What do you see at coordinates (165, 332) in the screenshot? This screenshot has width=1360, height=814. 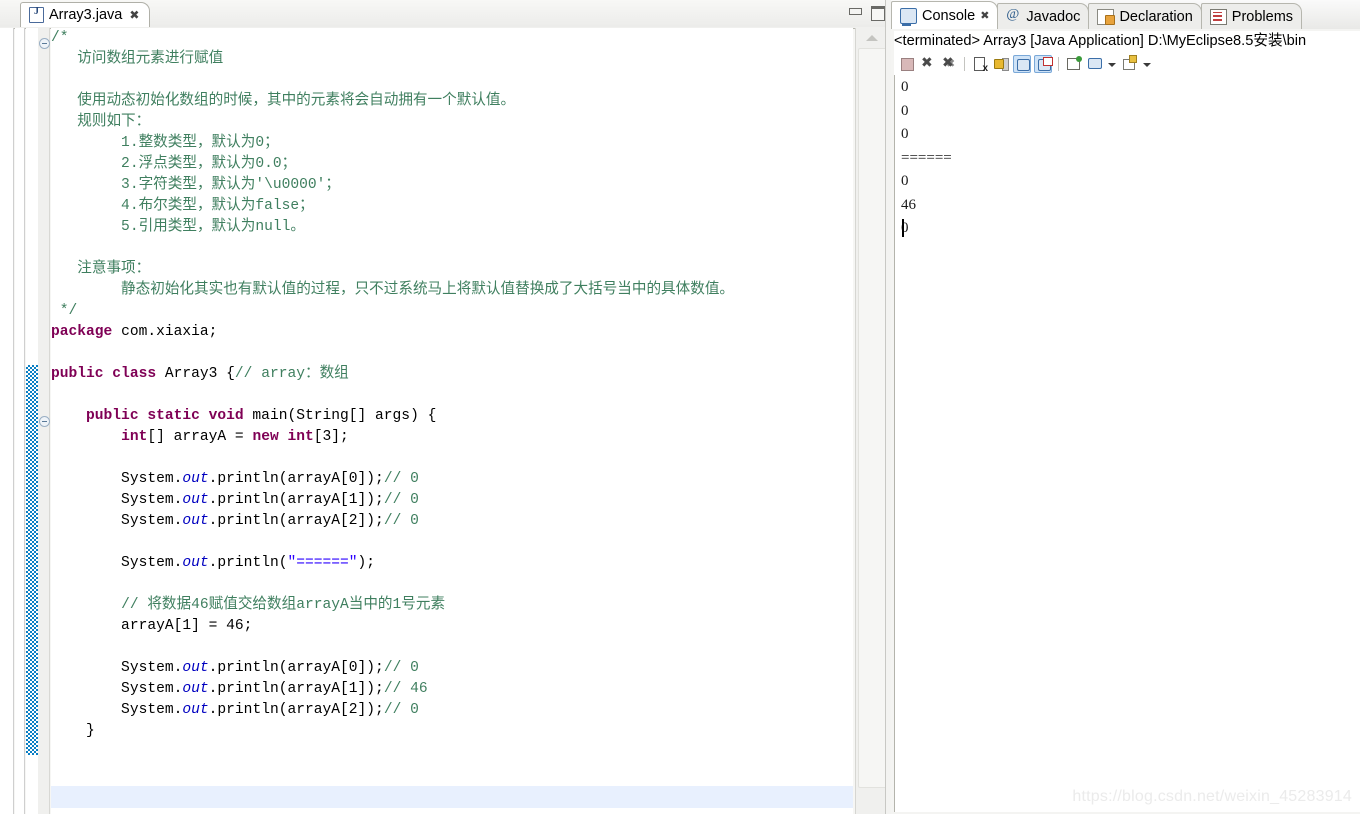 I see `code-token: com.xiaxia;` at bounding box center [165, 332].